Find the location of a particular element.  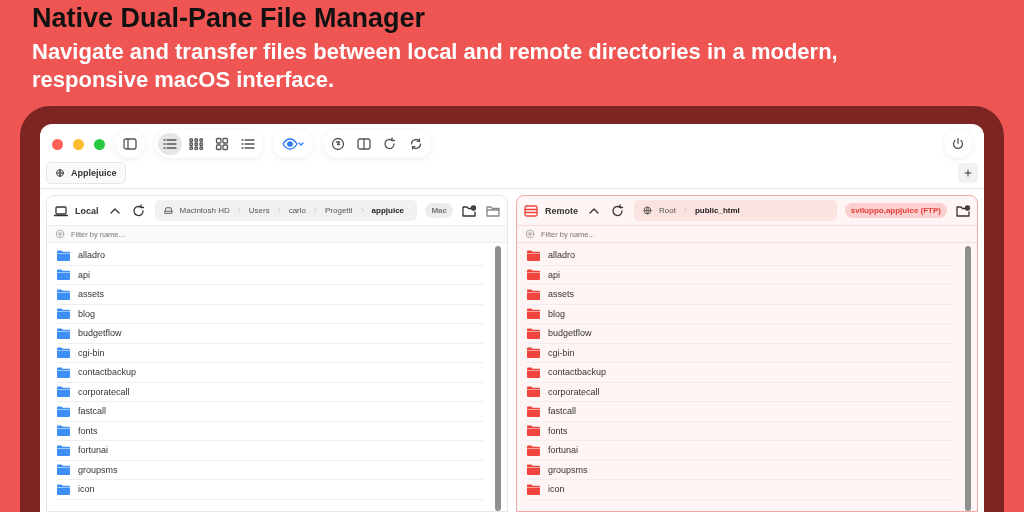

connection-badge: Mac is located at coordinates (439, 210).